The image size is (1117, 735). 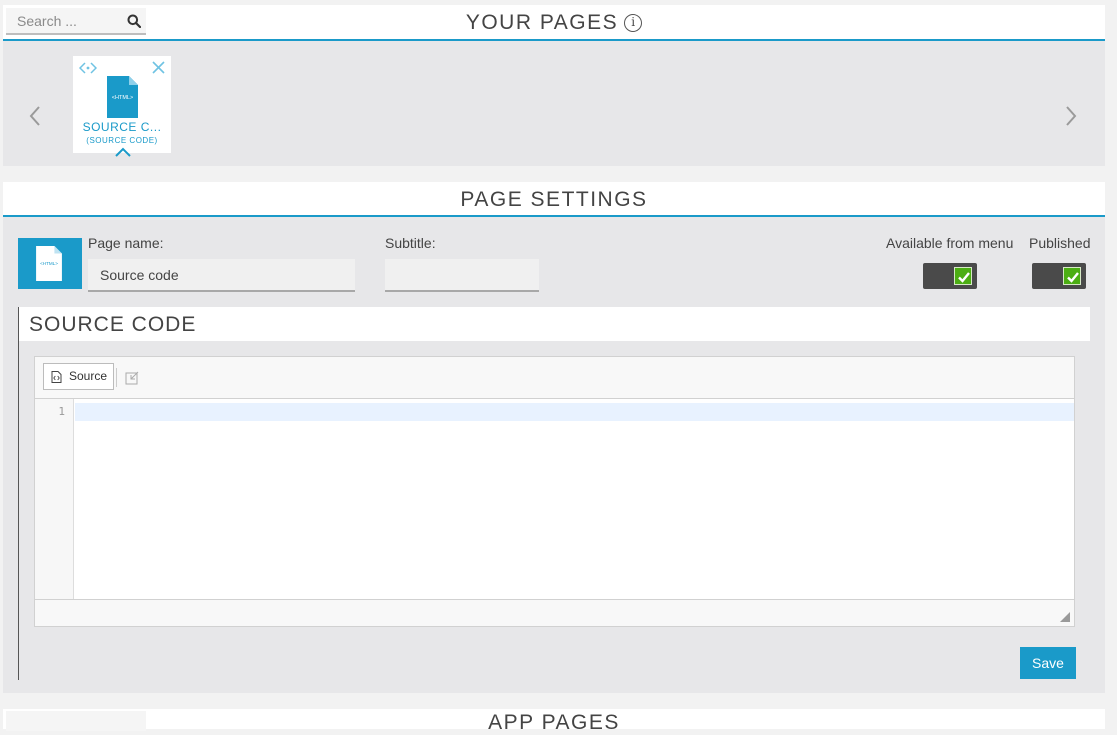 I want to click on page-card-source-code: <HTML> SOURCE C... (SOURCE CODE), so click(x=122, y=106).